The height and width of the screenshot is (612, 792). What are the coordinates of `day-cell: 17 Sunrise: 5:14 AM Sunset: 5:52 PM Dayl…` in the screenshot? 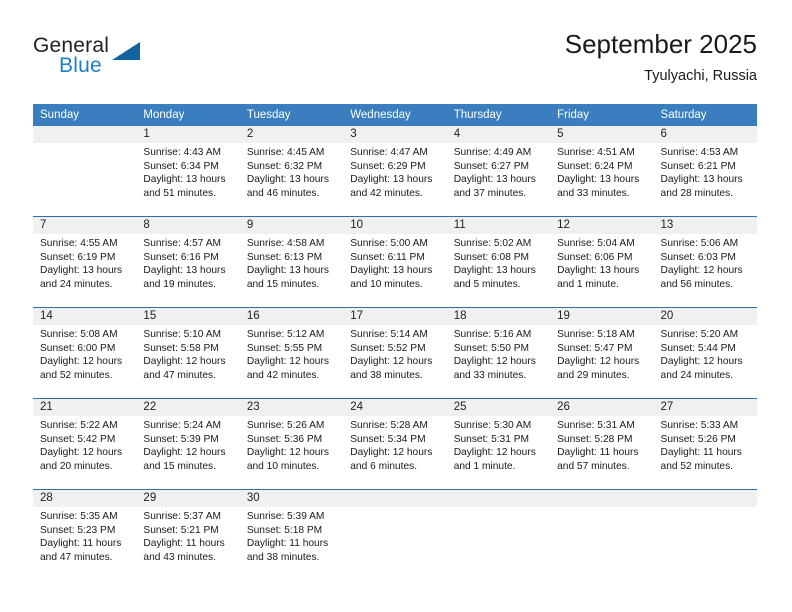 It's located at (395, 353).